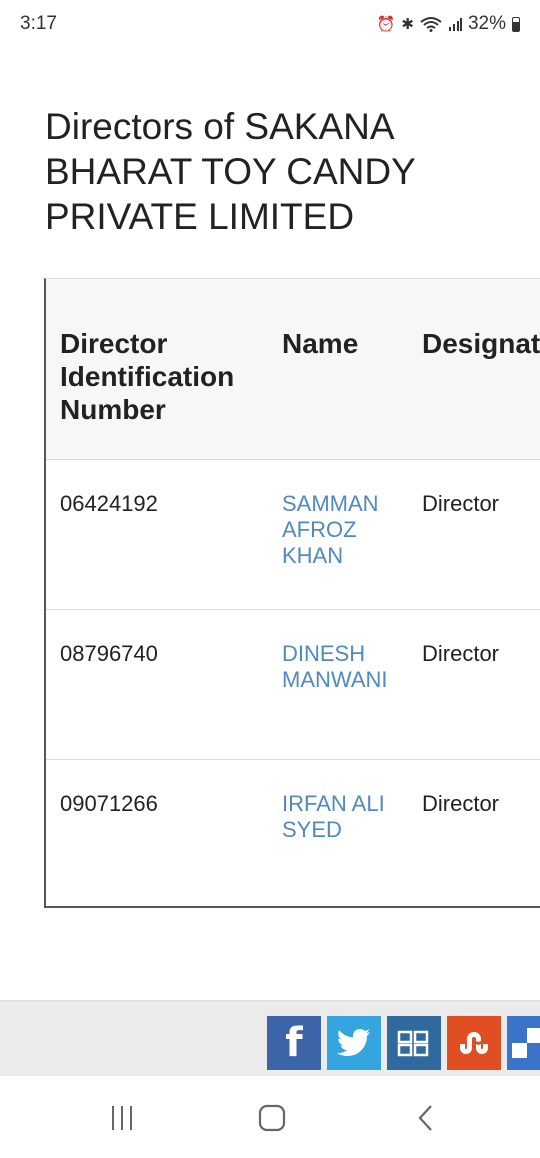 The height and width of the screenshot is (1158, 540). Describe the element at coordinates (335, 666) in the screenshot. I see `director-name-link: DINESH MANWANI` at that location.